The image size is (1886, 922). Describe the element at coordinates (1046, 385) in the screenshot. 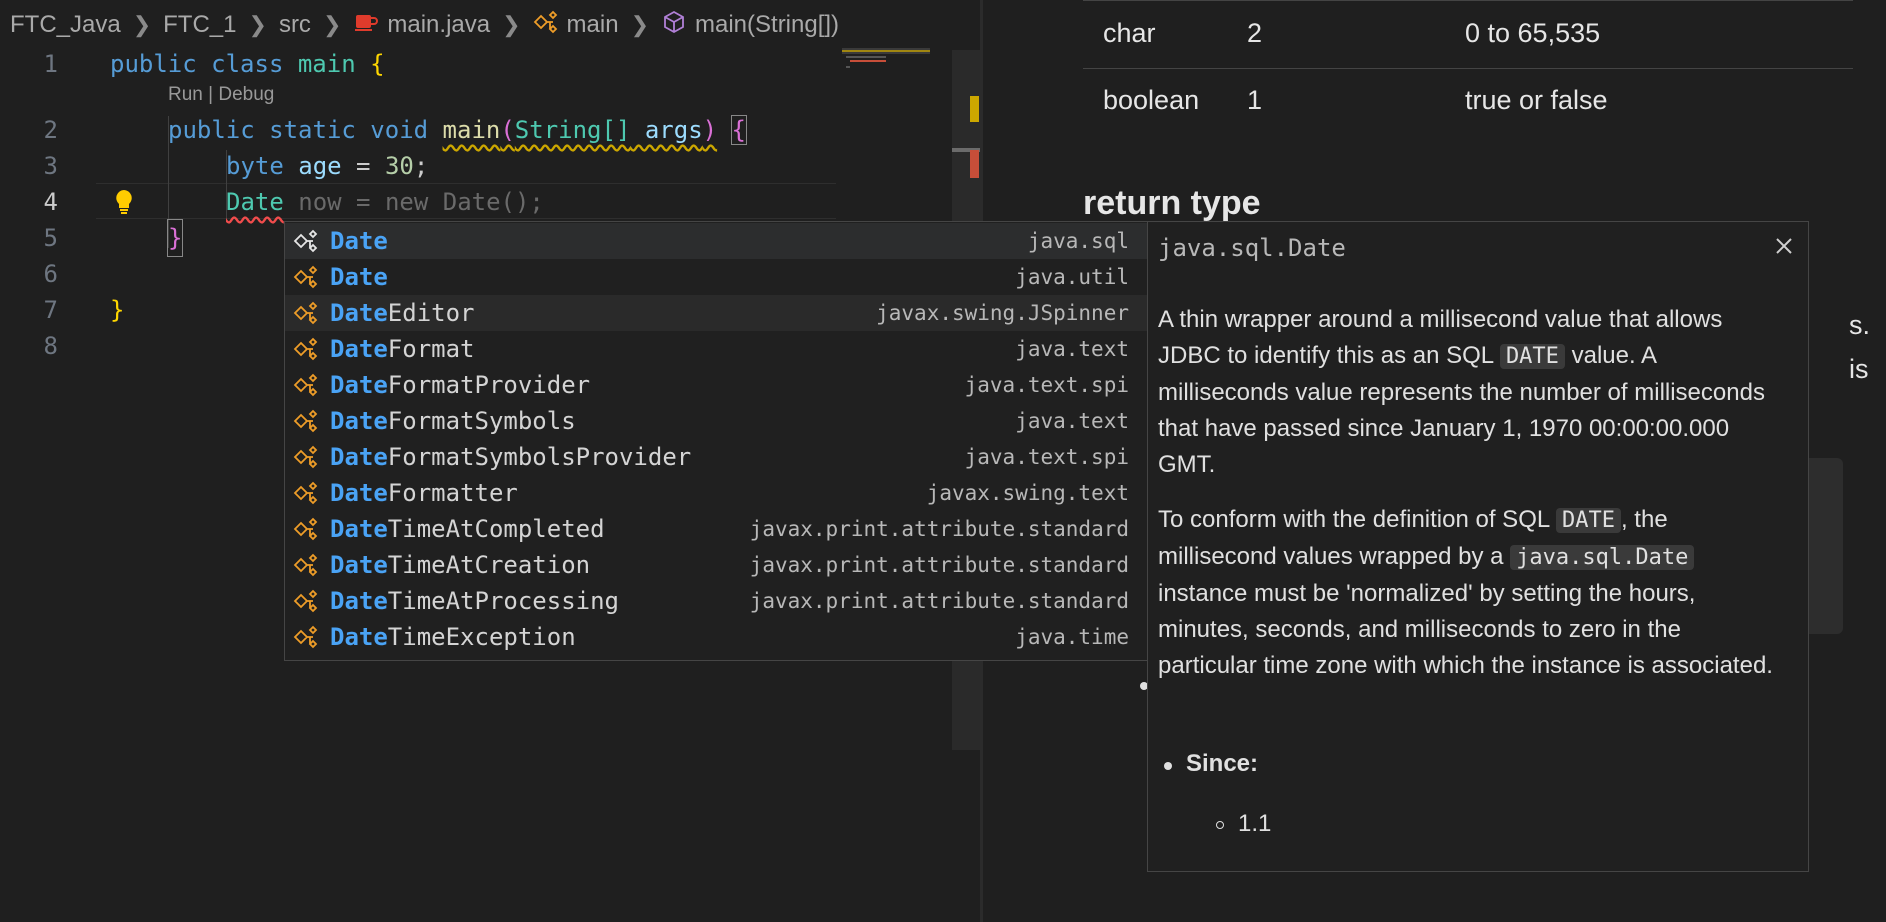

I see `suggestion-package: java.text.spi` at that location.